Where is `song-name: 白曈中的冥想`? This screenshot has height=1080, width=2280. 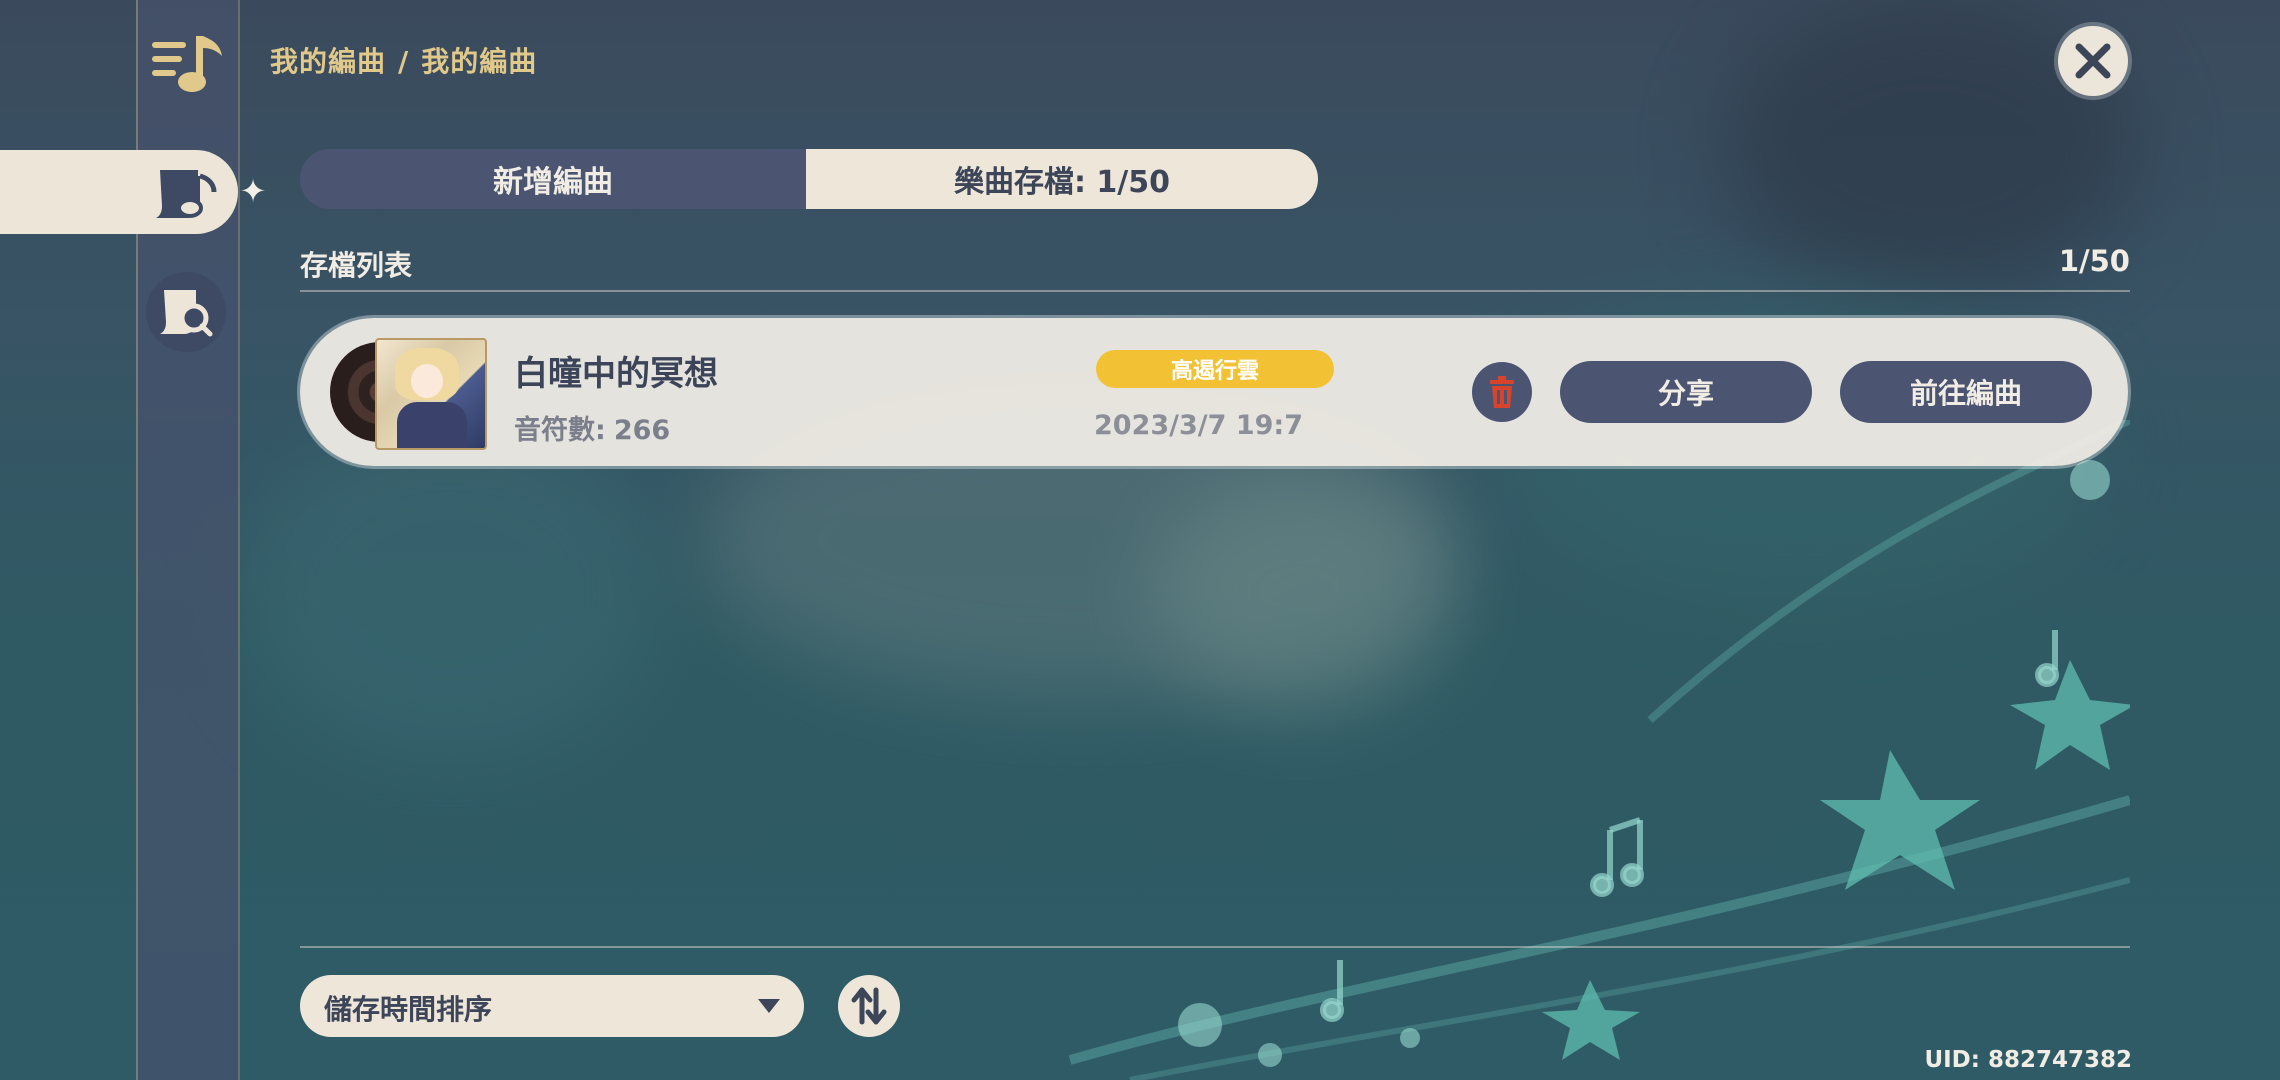
song-name: 白曈中的冥想 is located at coordinates (616, 374).